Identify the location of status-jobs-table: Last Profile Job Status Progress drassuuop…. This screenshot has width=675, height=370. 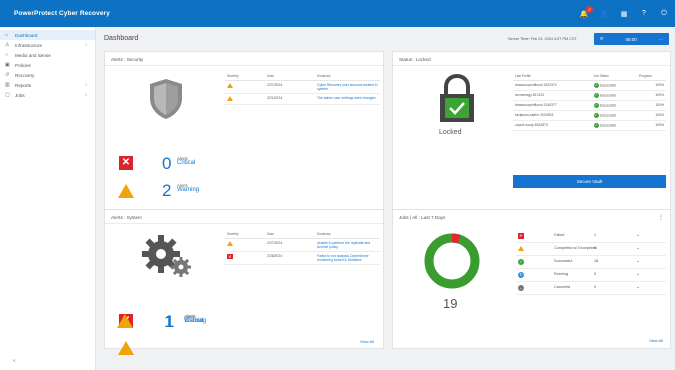
(589, 101).